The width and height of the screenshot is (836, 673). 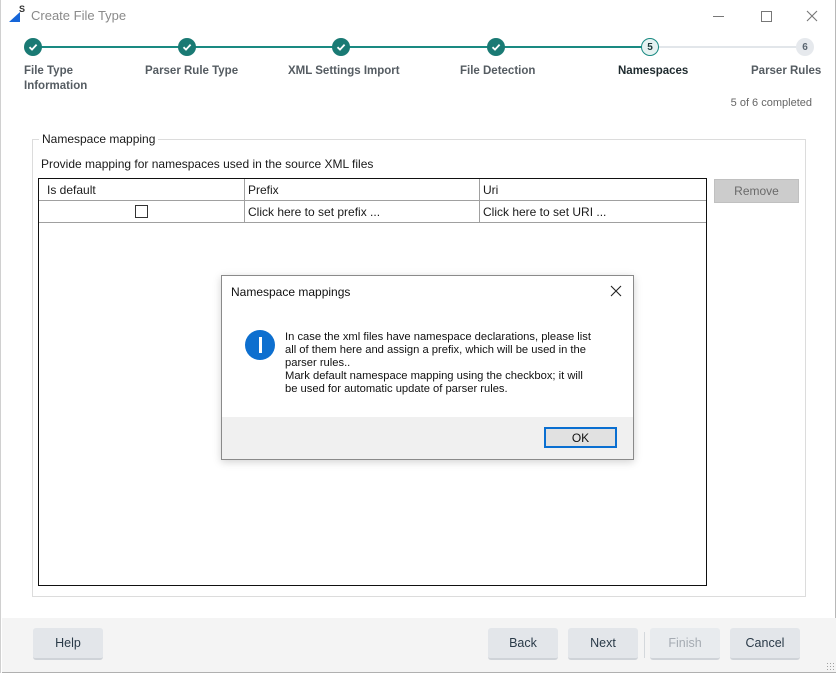 I want to click on step-3-check-icon, so click(x=341, y=47).